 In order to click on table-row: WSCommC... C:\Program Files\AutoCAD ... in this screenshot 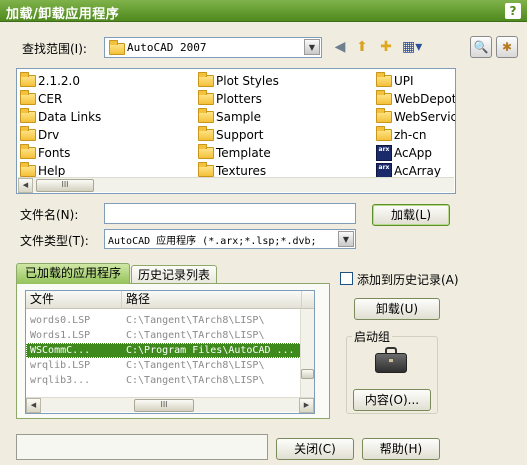, I will do `click(164, 350)`.